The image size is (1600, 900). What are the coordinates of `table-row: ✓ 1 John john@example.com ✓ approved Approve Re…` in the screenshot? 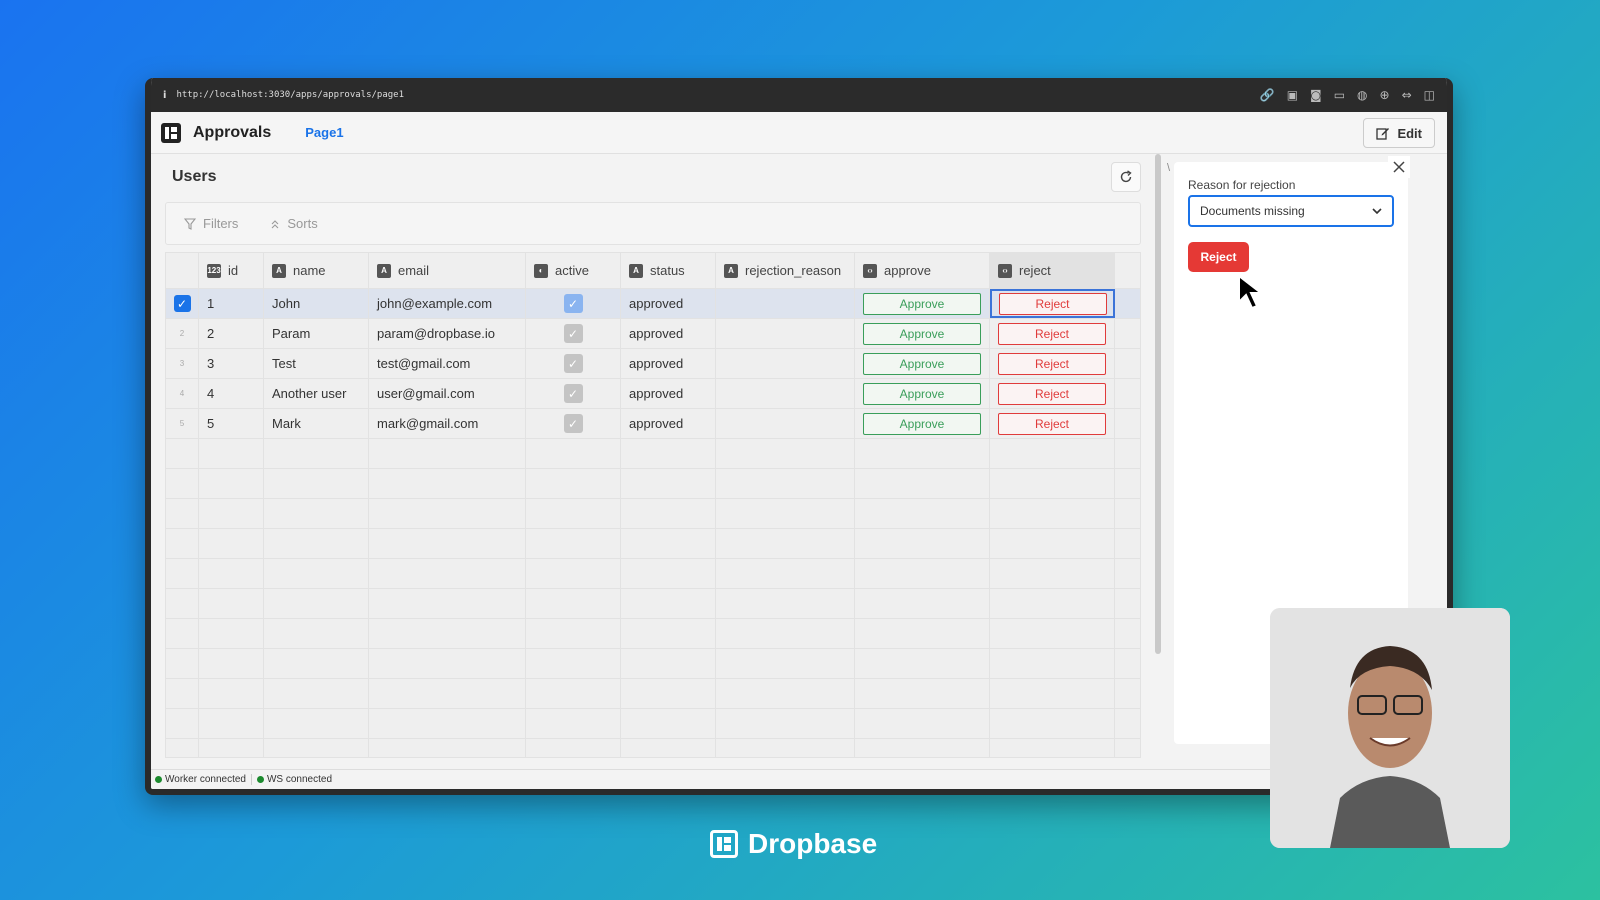 It's located at (653, 304).